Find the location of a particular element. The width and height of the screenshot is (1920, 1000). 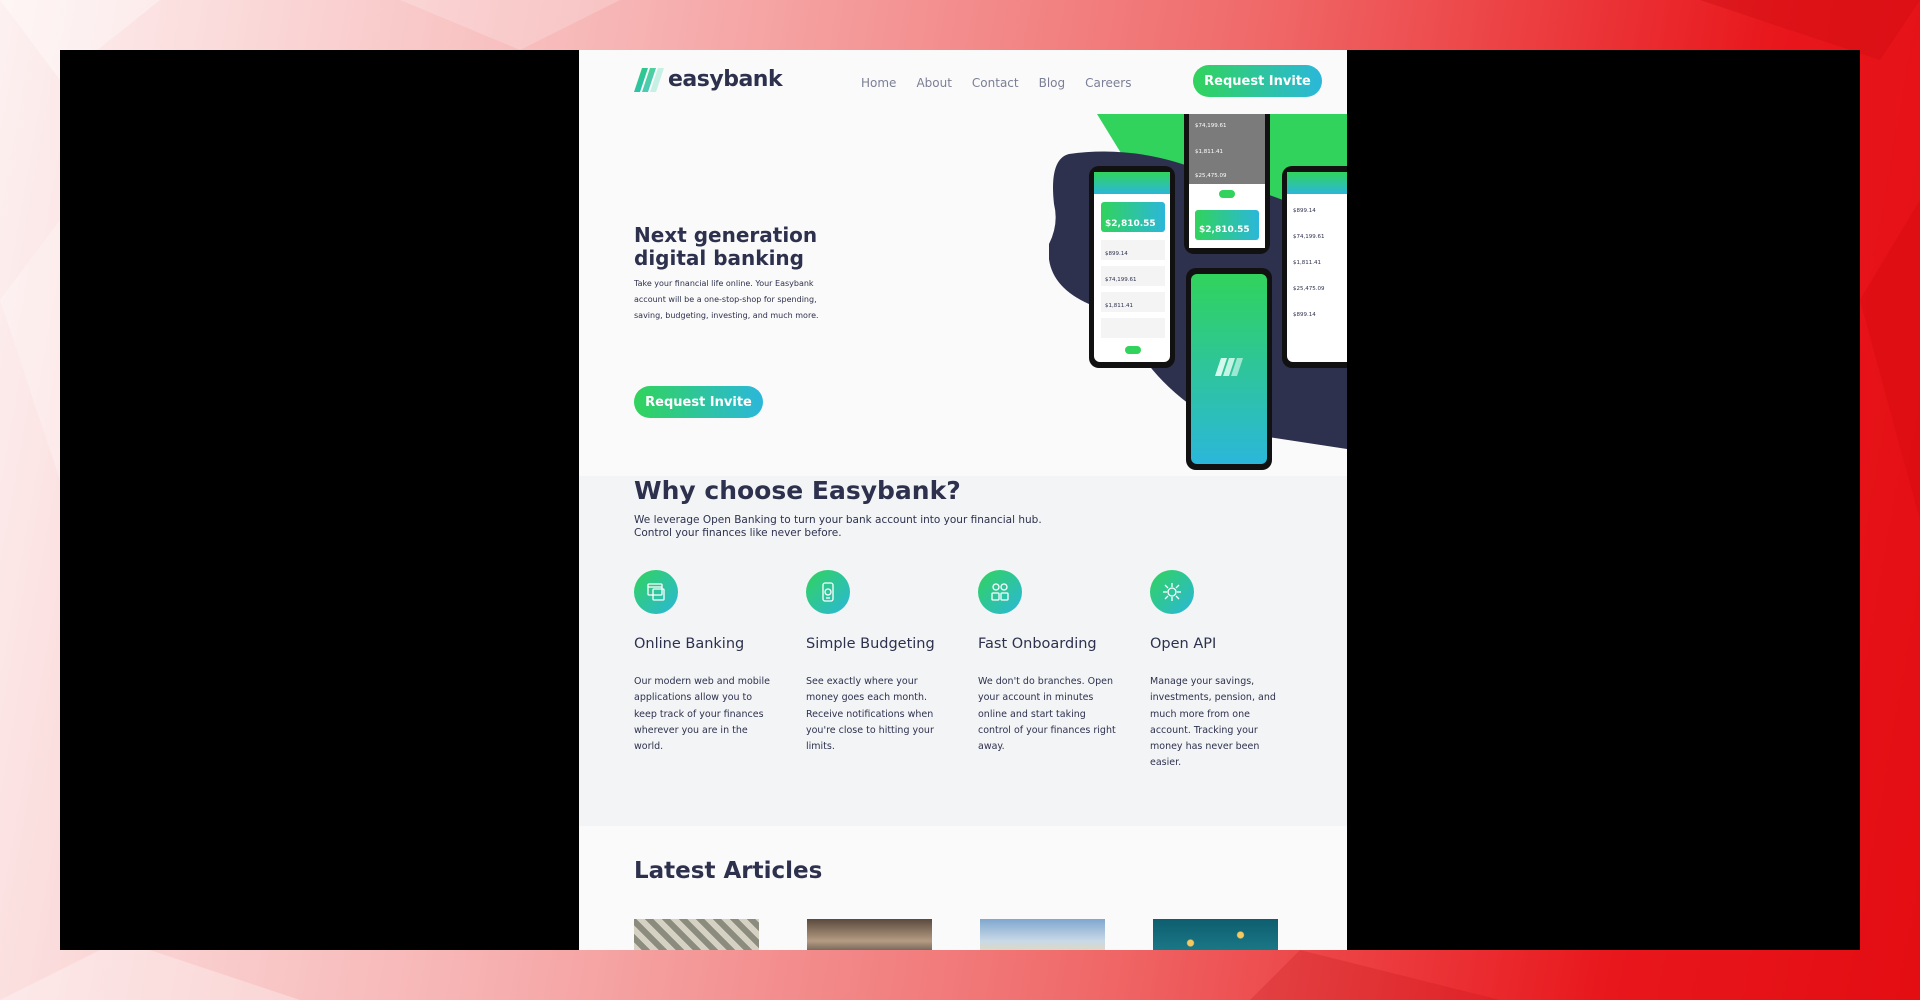

main-nav: Home About Contact Blog Careers is located at coordinates (996, 83).